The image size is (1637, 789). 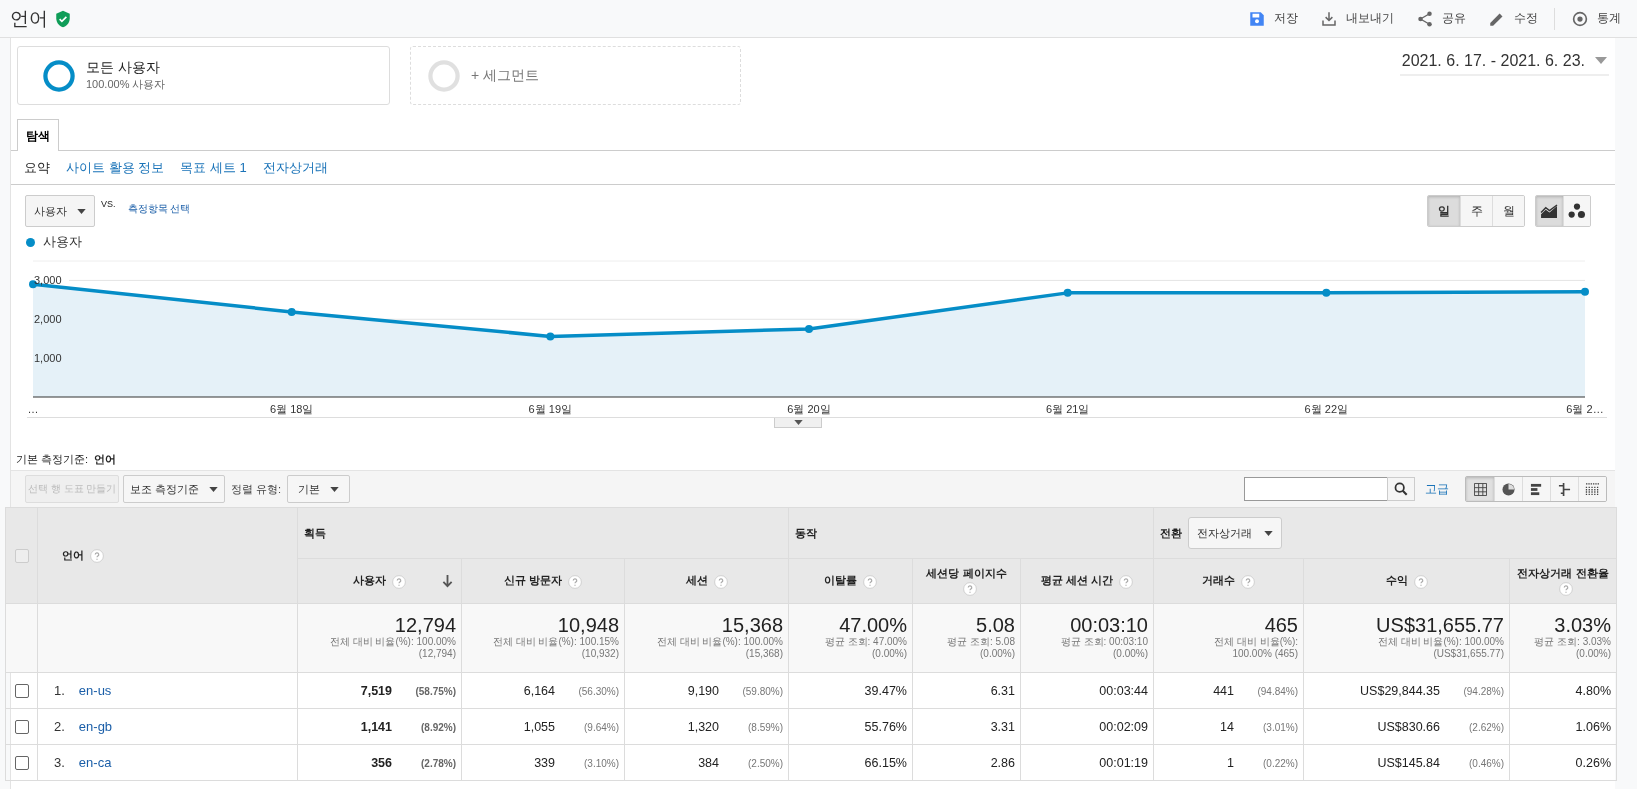 What do you see at coordinates (1123, 726) in the screenshot?
I see `table-cell: 00:02:09` at bounding box center [1123, 726].